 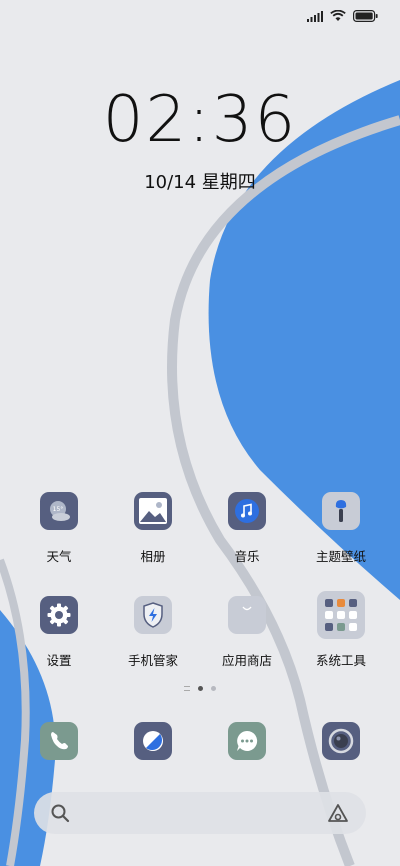 I want to click on wifi-icon, so click(x=338, y=15).